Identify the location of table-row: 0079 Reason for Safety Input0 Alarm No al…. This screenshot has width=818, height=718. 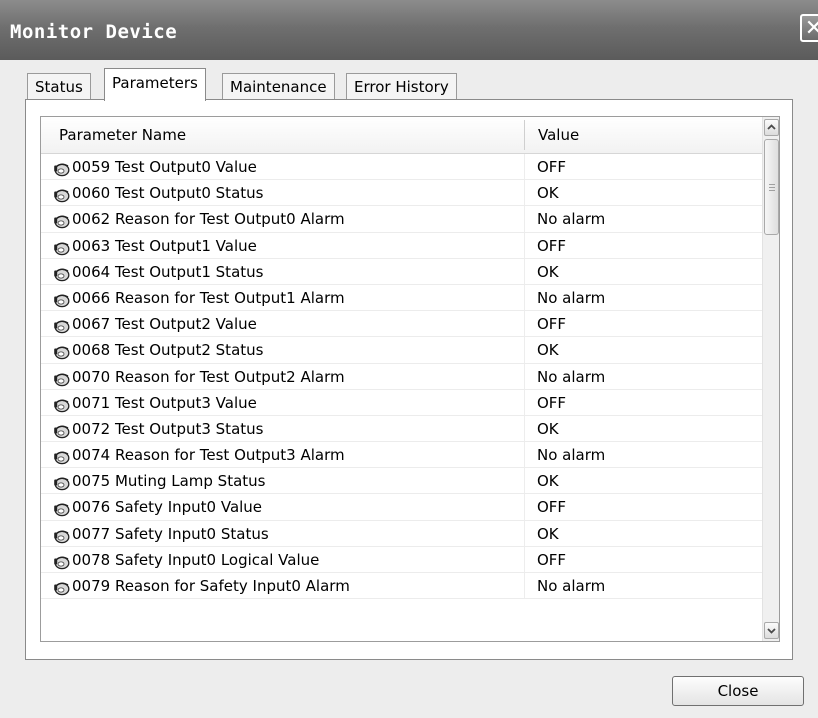
(403, 586).